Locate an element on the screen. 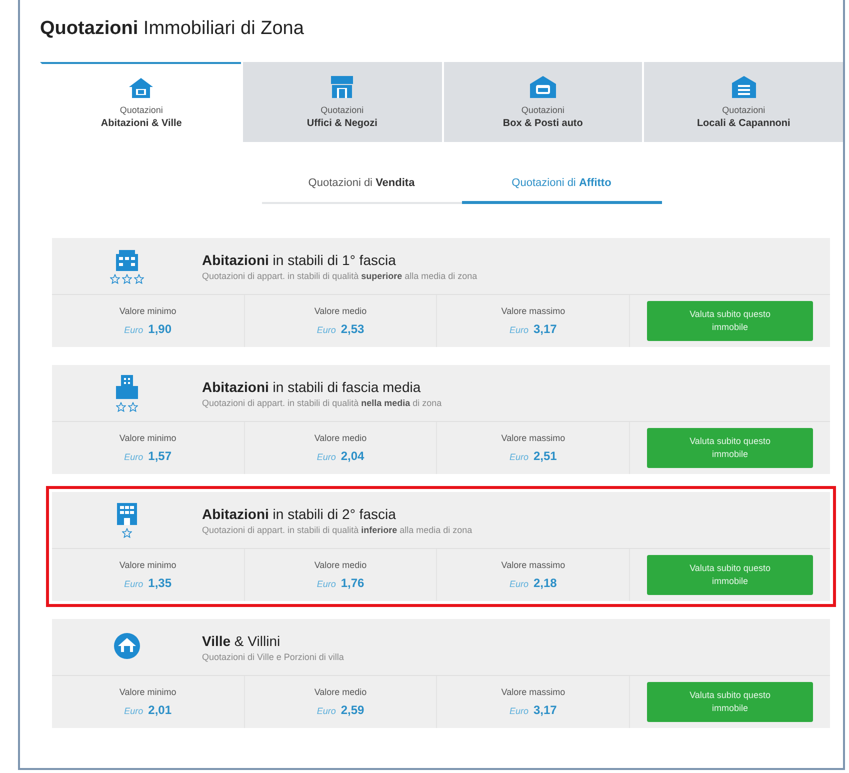 The width and height of the screenshot is (849, 773). card-subtitle: Quotazioni di appart. in stabili di qualità inferiore alla media di zona is located at coordinates (337, 529).